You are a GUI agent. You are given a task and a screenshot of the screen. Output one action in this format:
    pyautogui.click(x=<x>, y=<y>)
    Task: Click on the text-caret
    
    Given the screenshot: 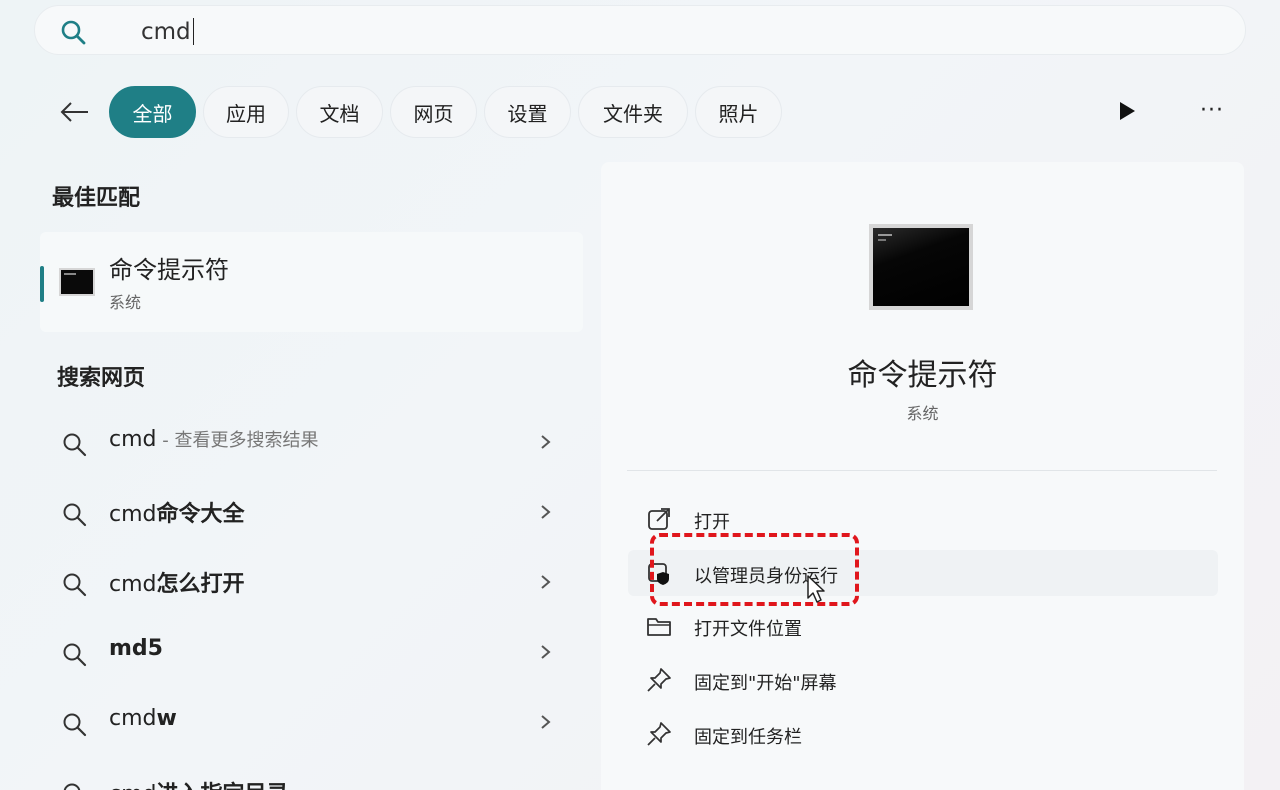 What is the action you would take?
    pyautogui.click(x=193, y=31)
    